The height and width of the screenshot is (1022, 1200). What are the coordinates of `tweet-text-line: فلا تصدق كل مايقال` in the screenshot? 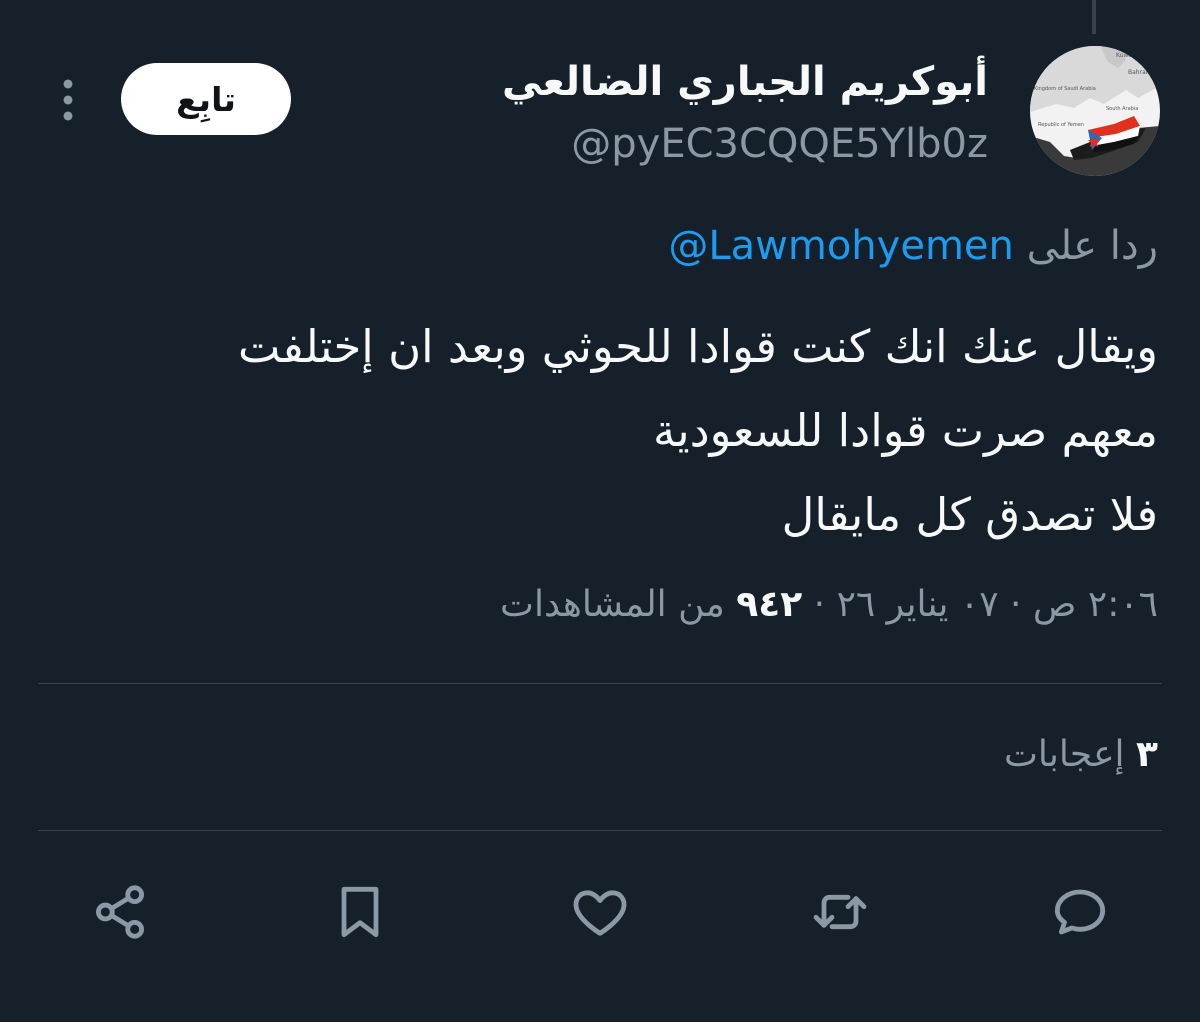 It's located at (969, 514).